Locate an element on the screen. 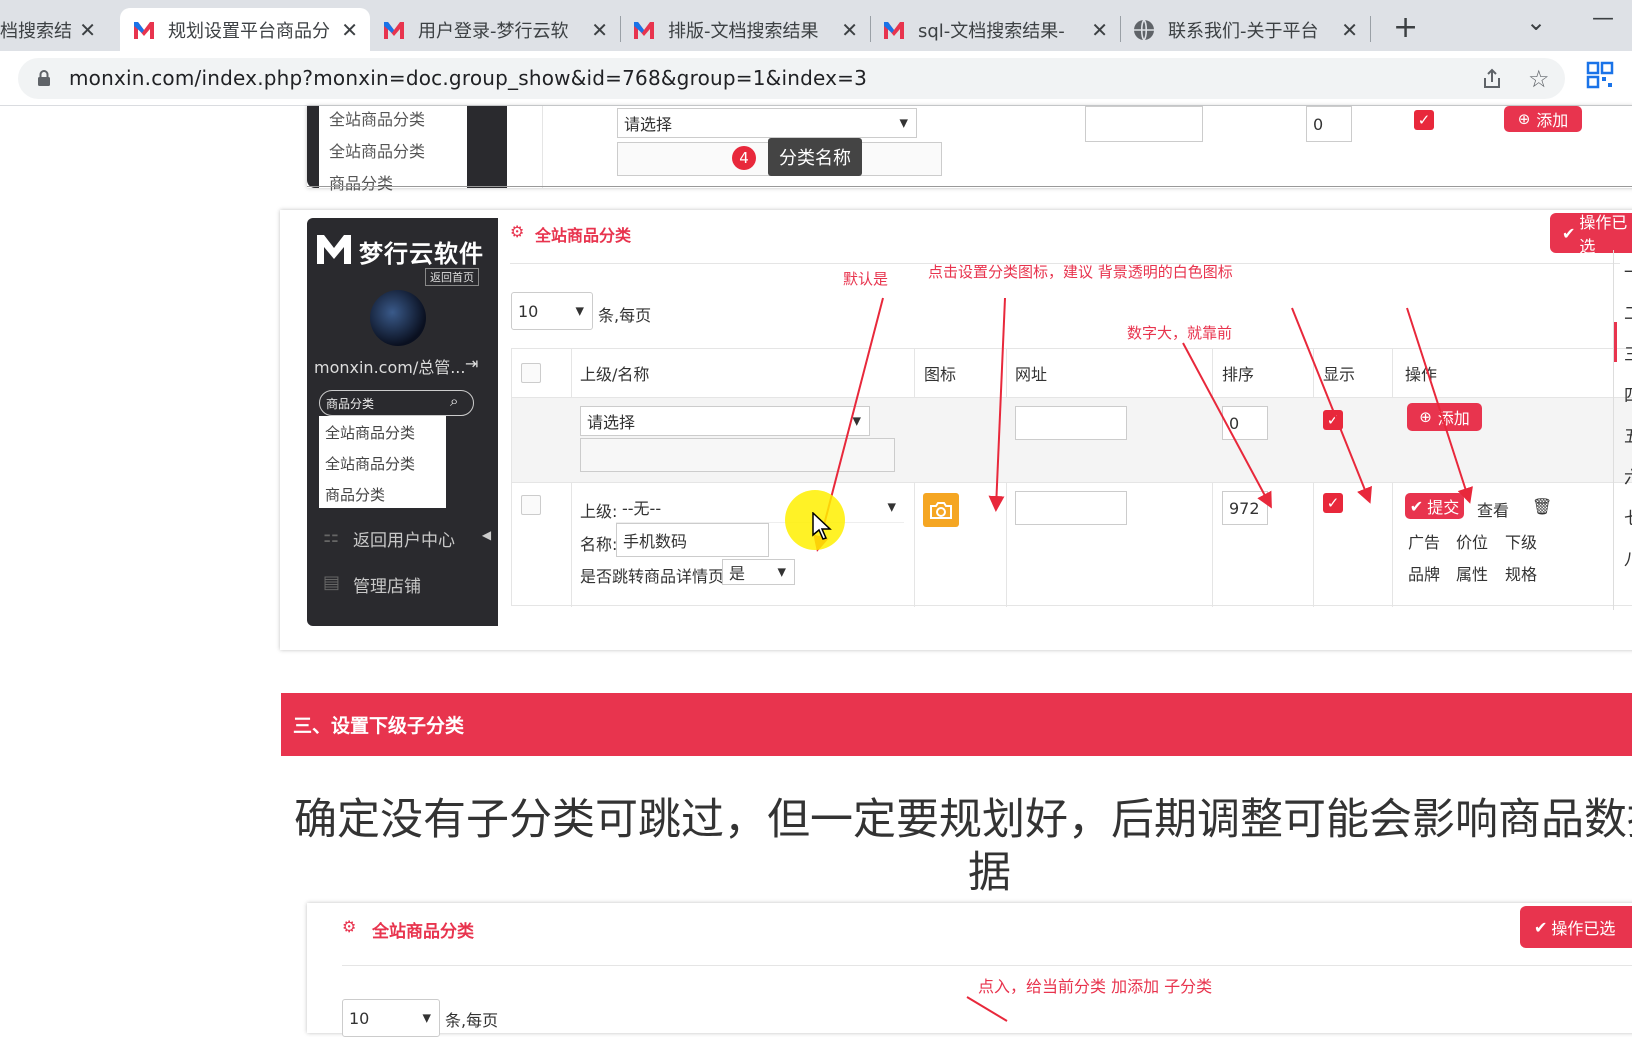 The image size is (1632, 1037). tooltip: 分类名称 is located at coordinates (815, 157).